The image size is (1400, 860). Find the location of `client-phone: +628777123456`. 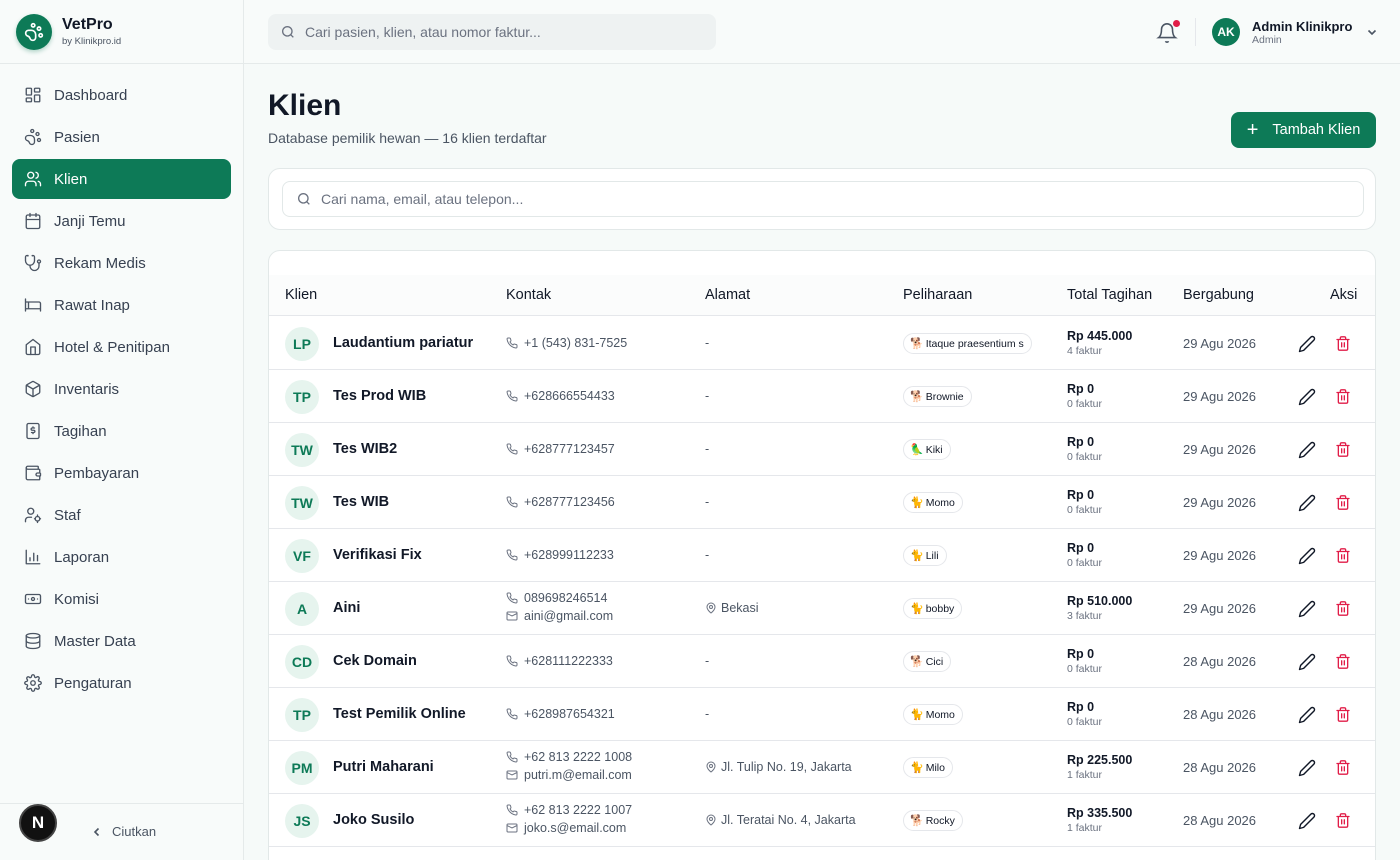

client-phone: +628777123456 is located at coordinates (569, 502).